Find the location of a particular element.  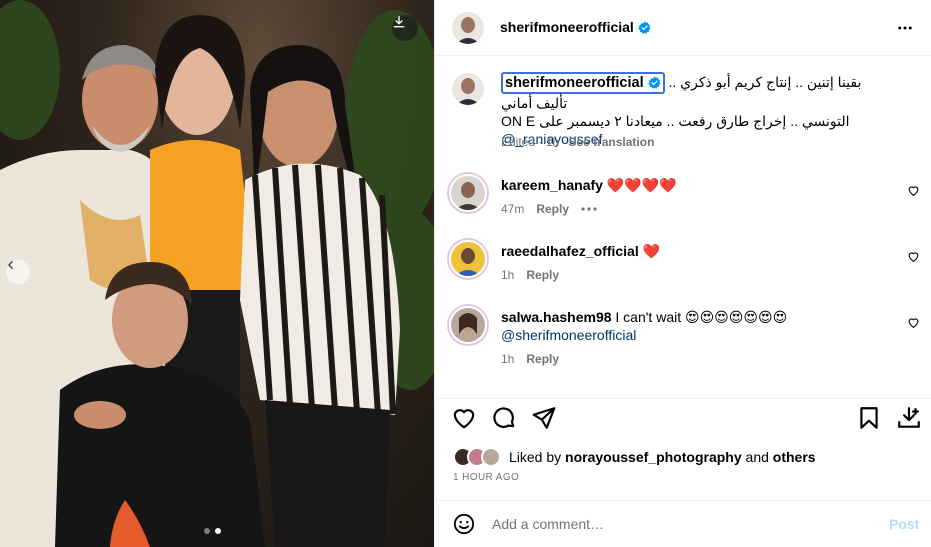

comment-meta: 47m Reply is located at coordinates (549, 209).